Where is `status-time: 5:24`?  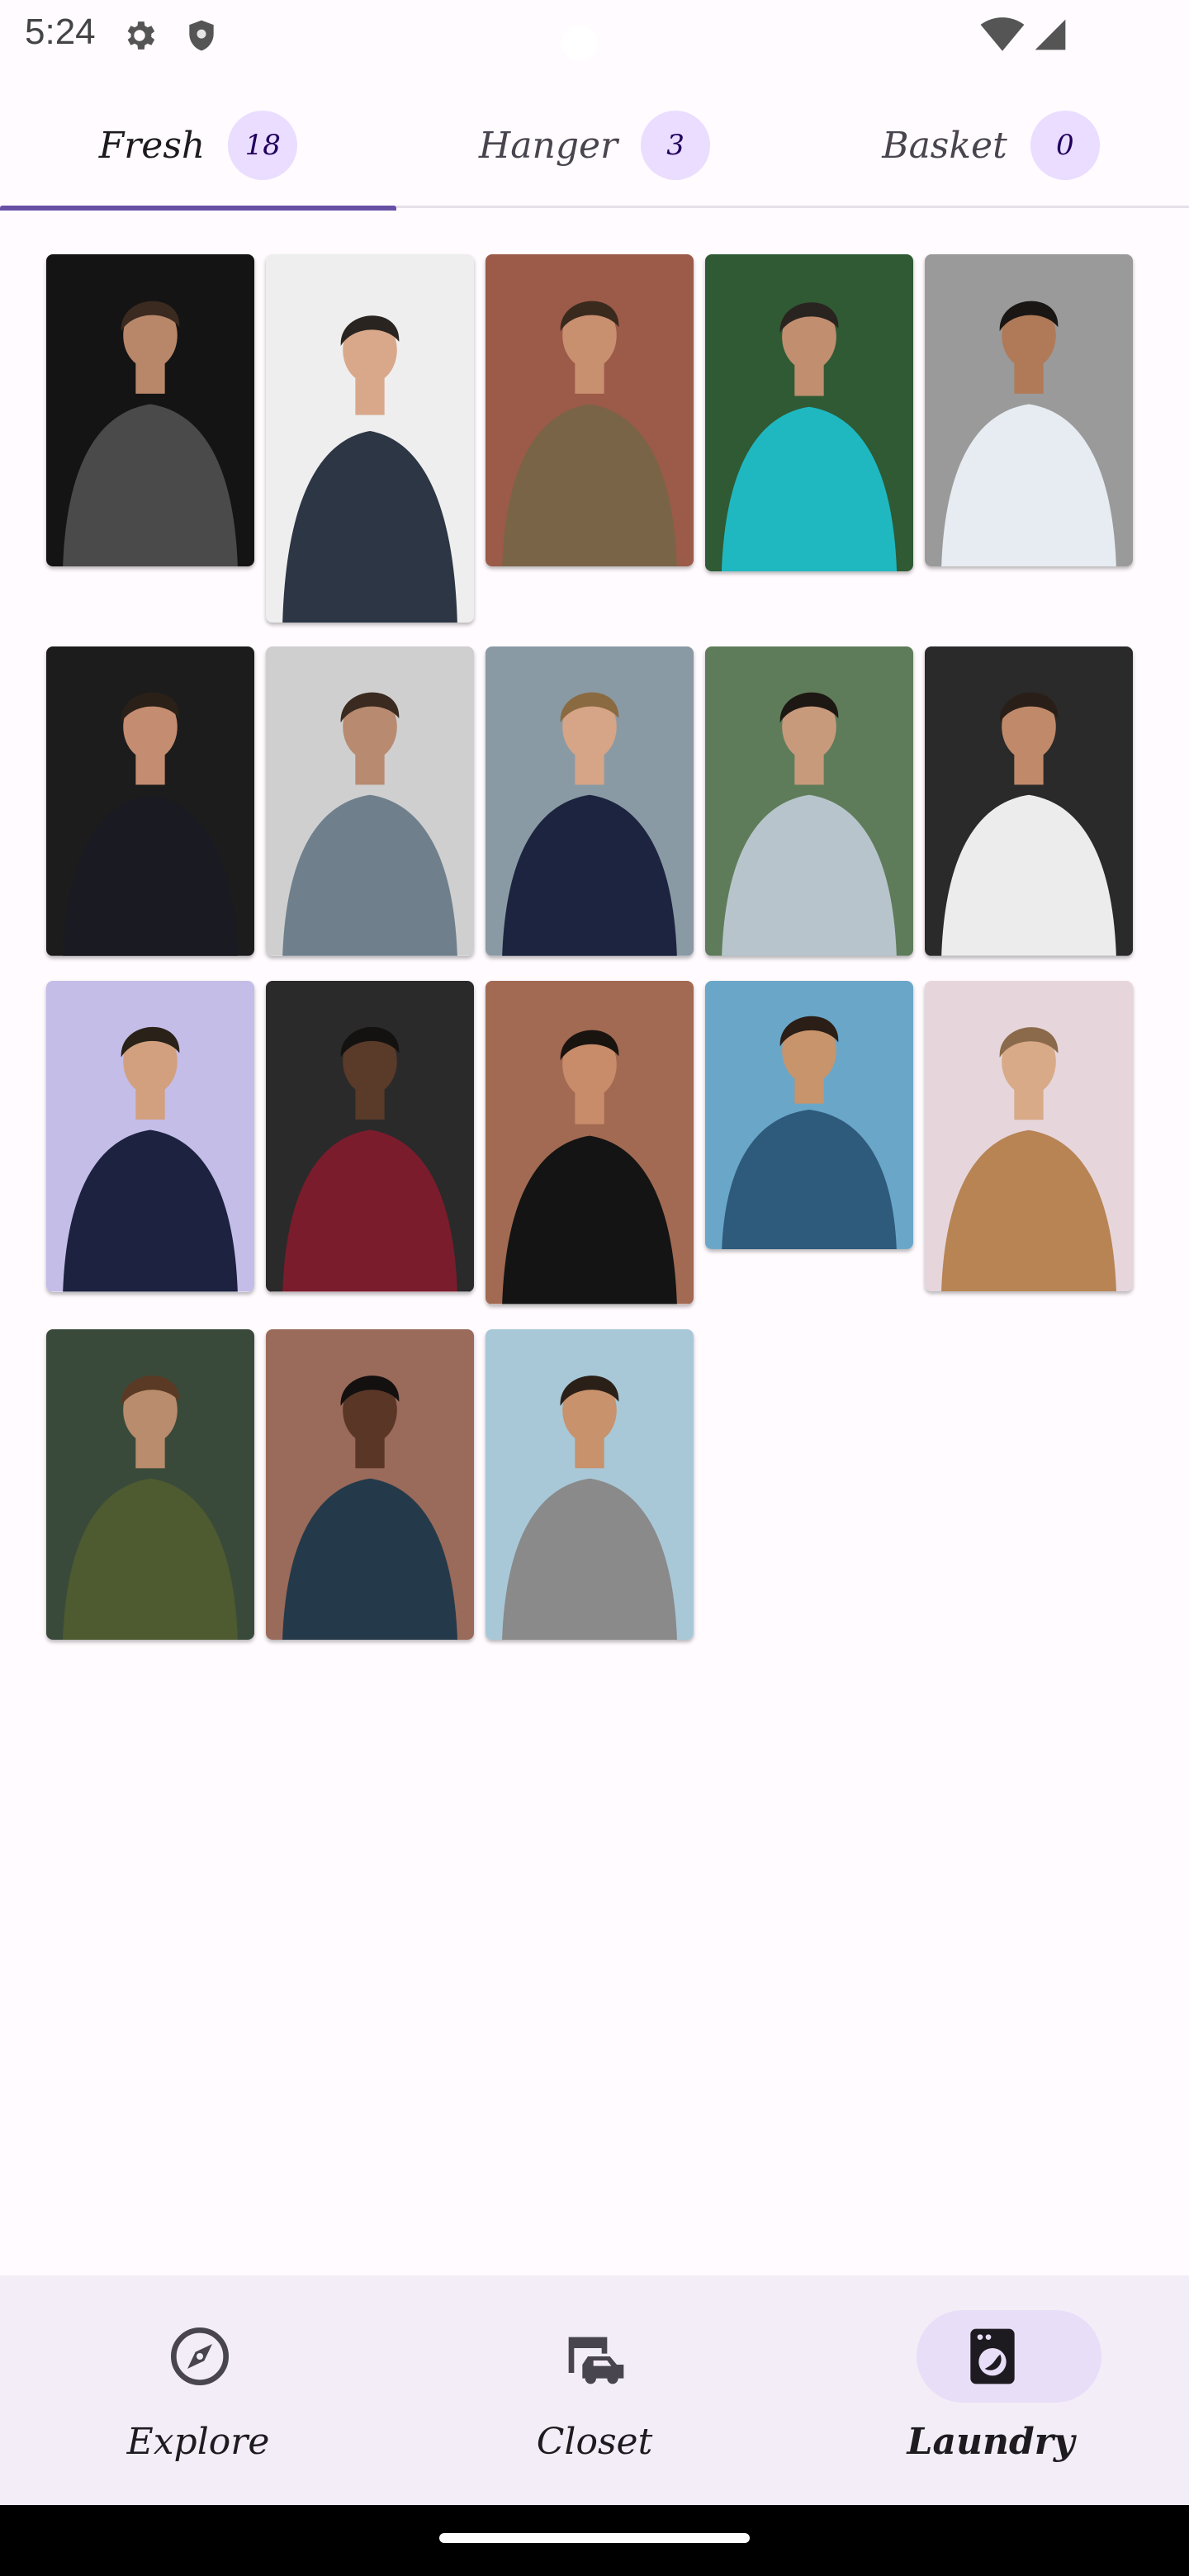
status-time: 5:24 is located at coordinates (60, 32).